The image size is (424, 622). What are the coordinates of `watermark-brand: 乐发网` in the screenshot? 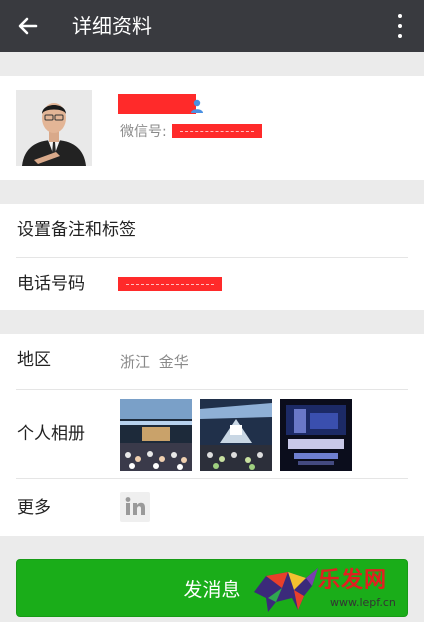 It's located at (353, 580).